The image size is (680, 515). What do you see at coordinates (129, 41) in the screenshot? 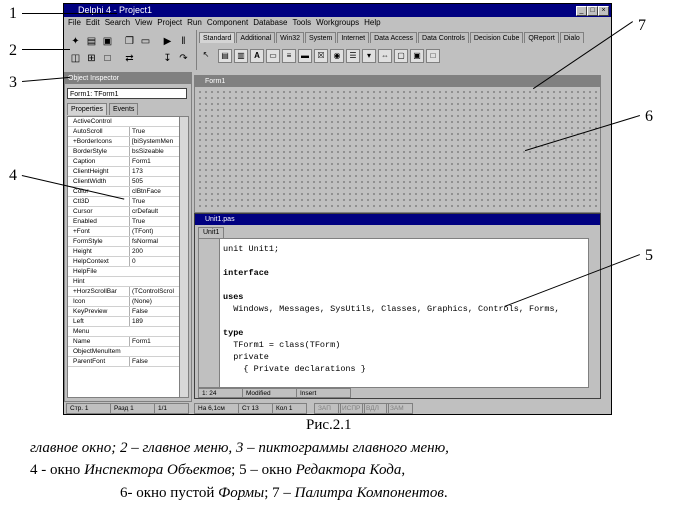
I see `view-unit-icon: ❐` at bounding box center [129, 41].